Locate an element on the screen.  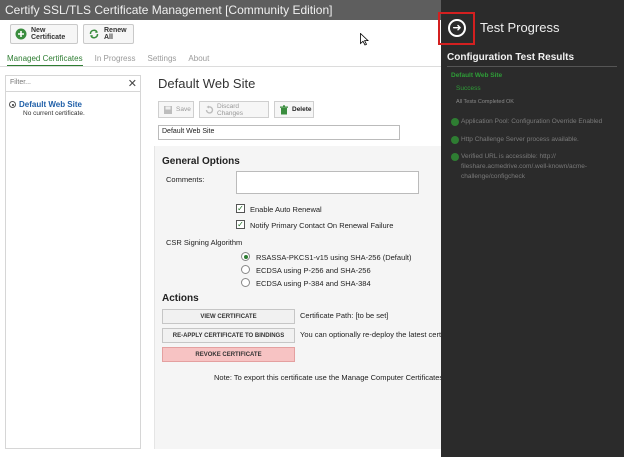
view-certificate-button: VIEW CERTIFICATE is located at coordinates (228, 316).